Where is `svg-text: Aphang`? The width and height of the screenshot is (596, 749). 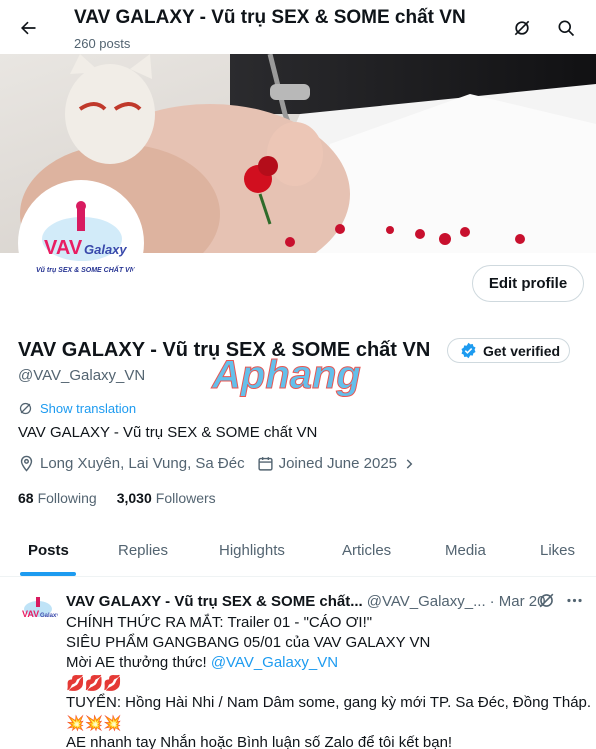 svg-text: Aphang is located at coordinates (286, 375).